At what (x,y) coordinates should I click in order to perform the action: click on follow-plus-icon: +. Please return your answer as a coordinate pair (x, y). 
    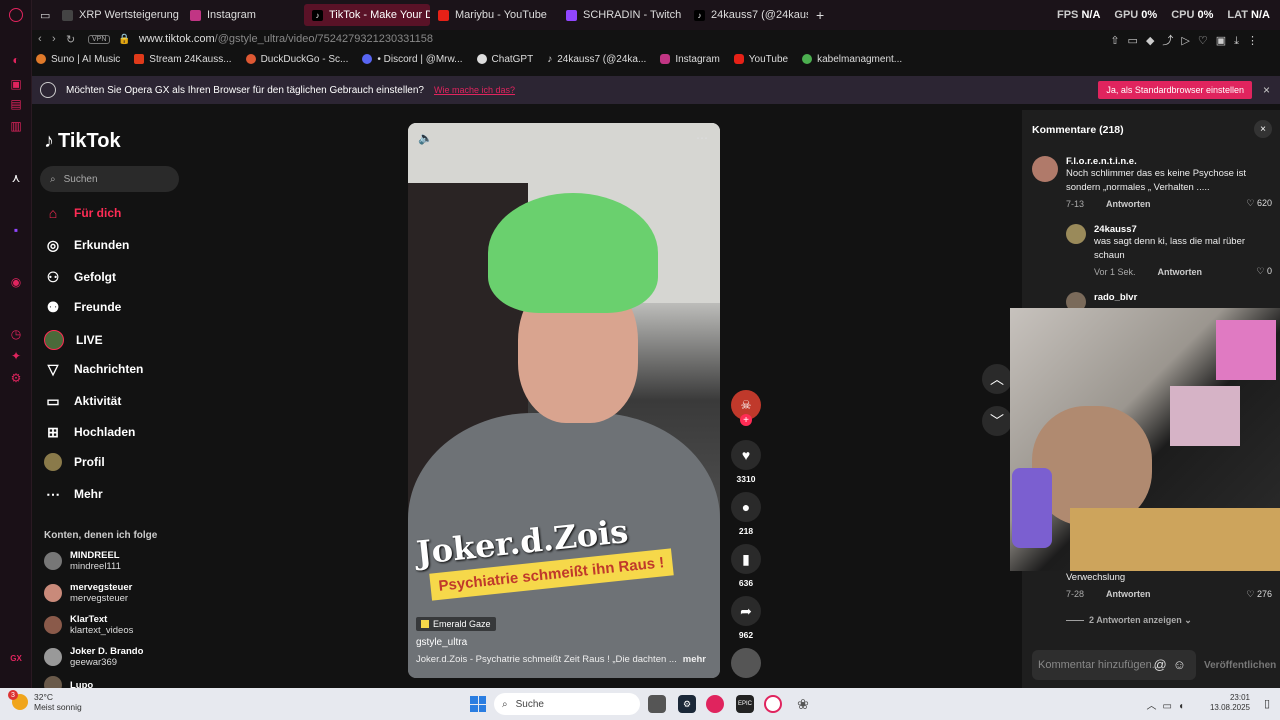
    Looking at the image, I should click on (746, 420).